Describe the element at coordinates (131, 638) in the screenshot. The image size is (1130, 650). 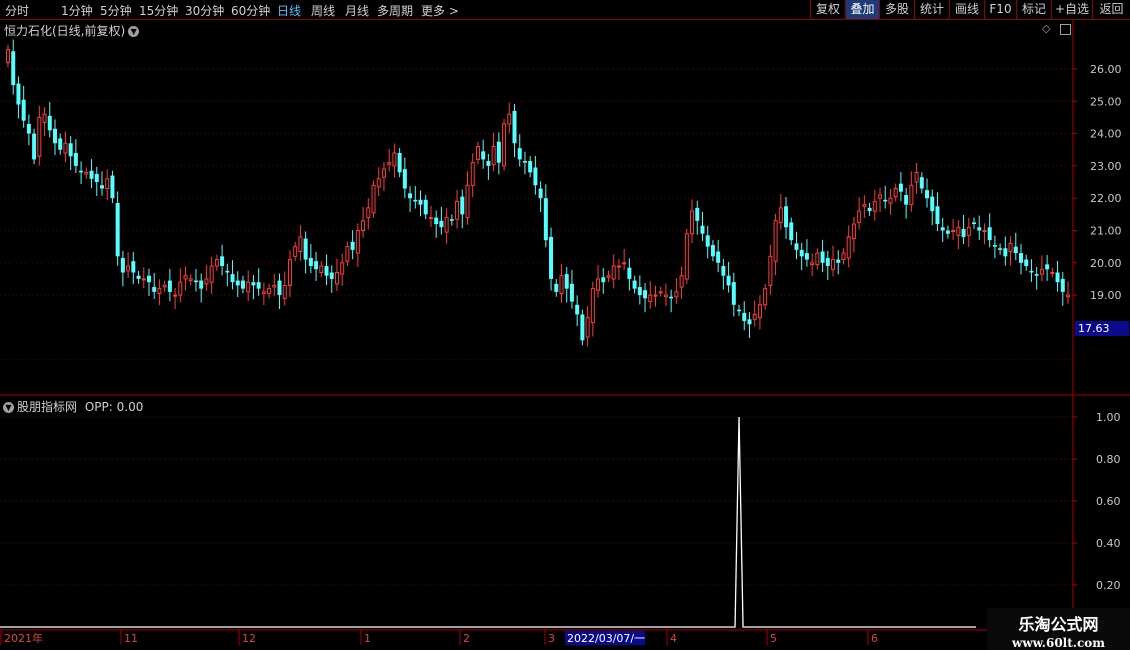
I see `time-axis-label: 11` at that location.